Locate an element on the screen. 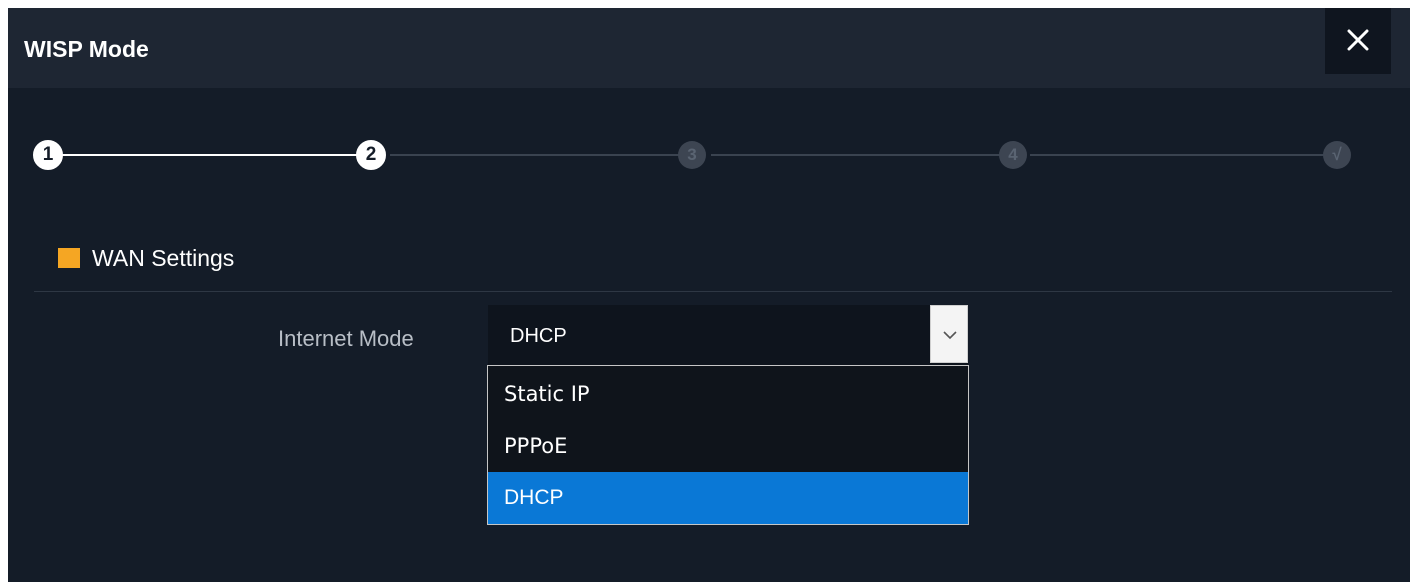  internet-mode-label: Internet Mode is located at coordinates (346, 338).